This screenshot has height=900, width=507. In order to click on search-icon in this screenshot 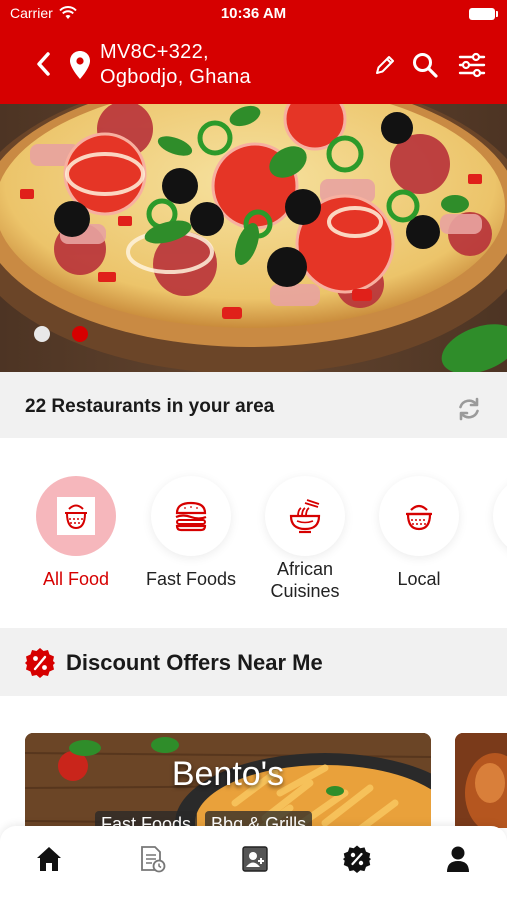, I will do `click(425, 65)`.